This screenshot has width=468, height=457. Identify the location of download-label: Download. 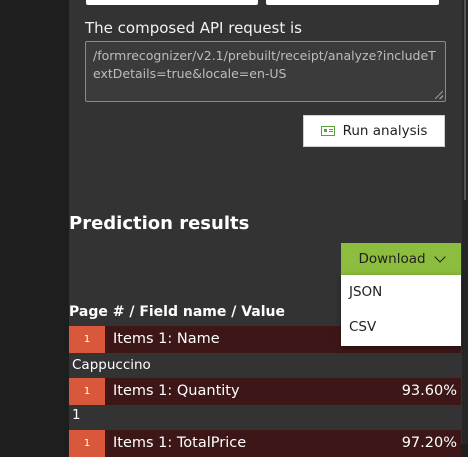
(392, 259).